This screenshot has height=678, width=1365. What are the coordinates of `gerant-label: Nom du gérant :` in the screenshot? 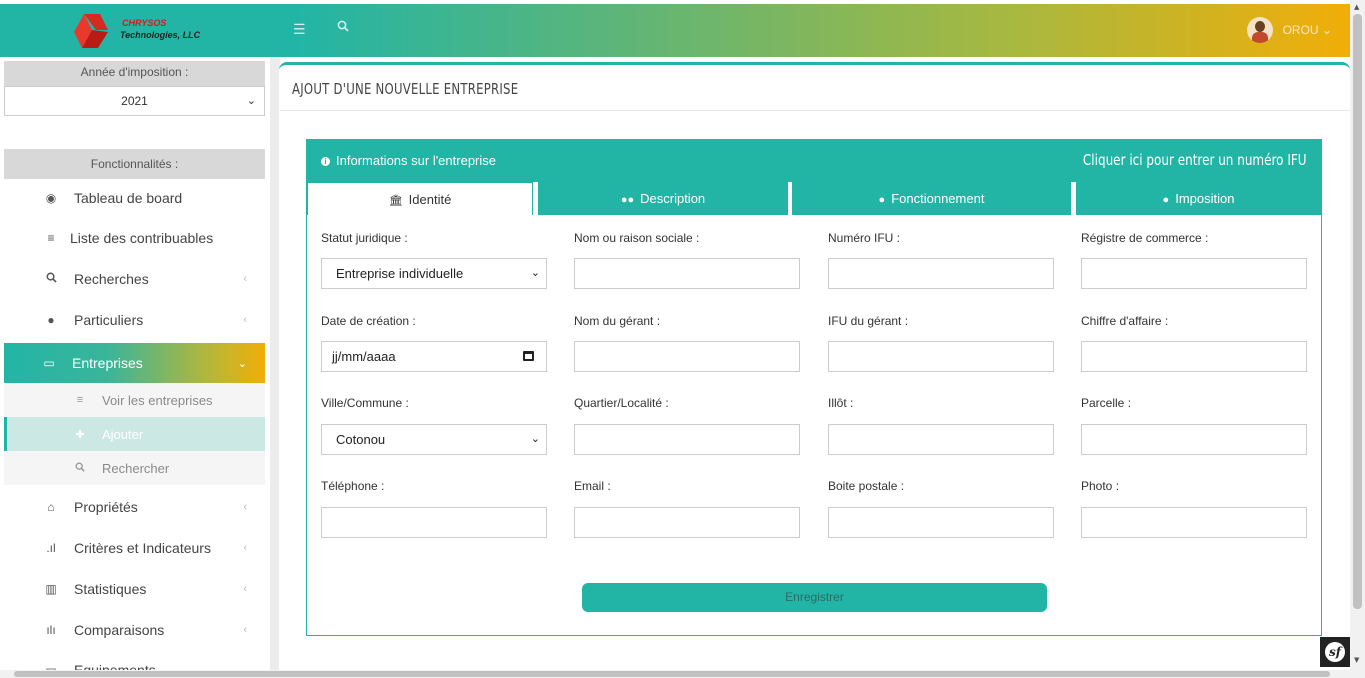 It's located at (617, 321).